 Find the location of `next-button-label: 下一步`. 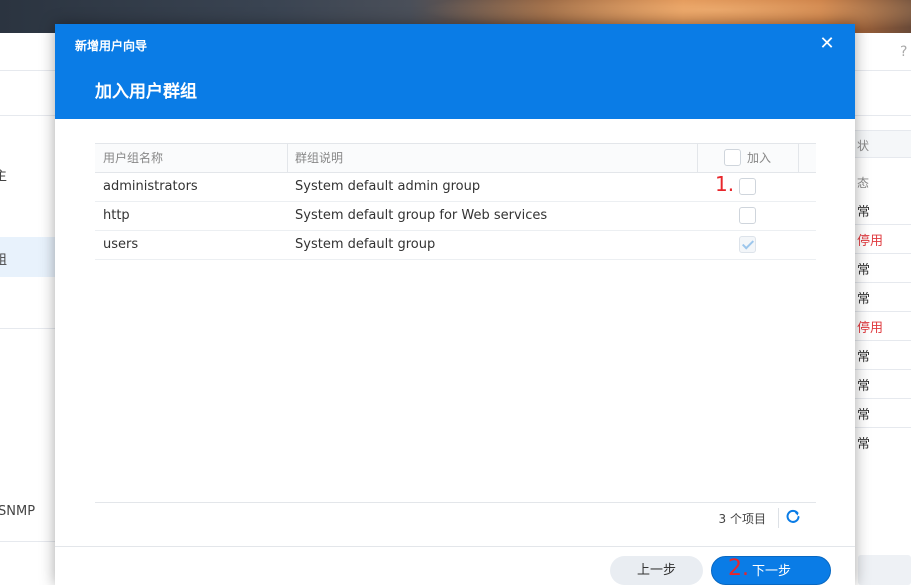

next-button-label: 下一步 is located at coordinates (772, 571).